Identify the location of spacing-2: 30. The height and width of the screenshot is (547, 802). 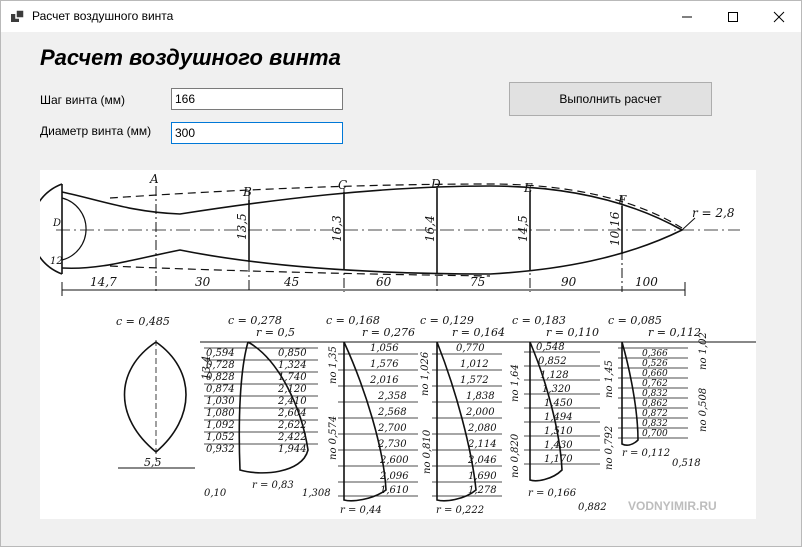
(203, 282).